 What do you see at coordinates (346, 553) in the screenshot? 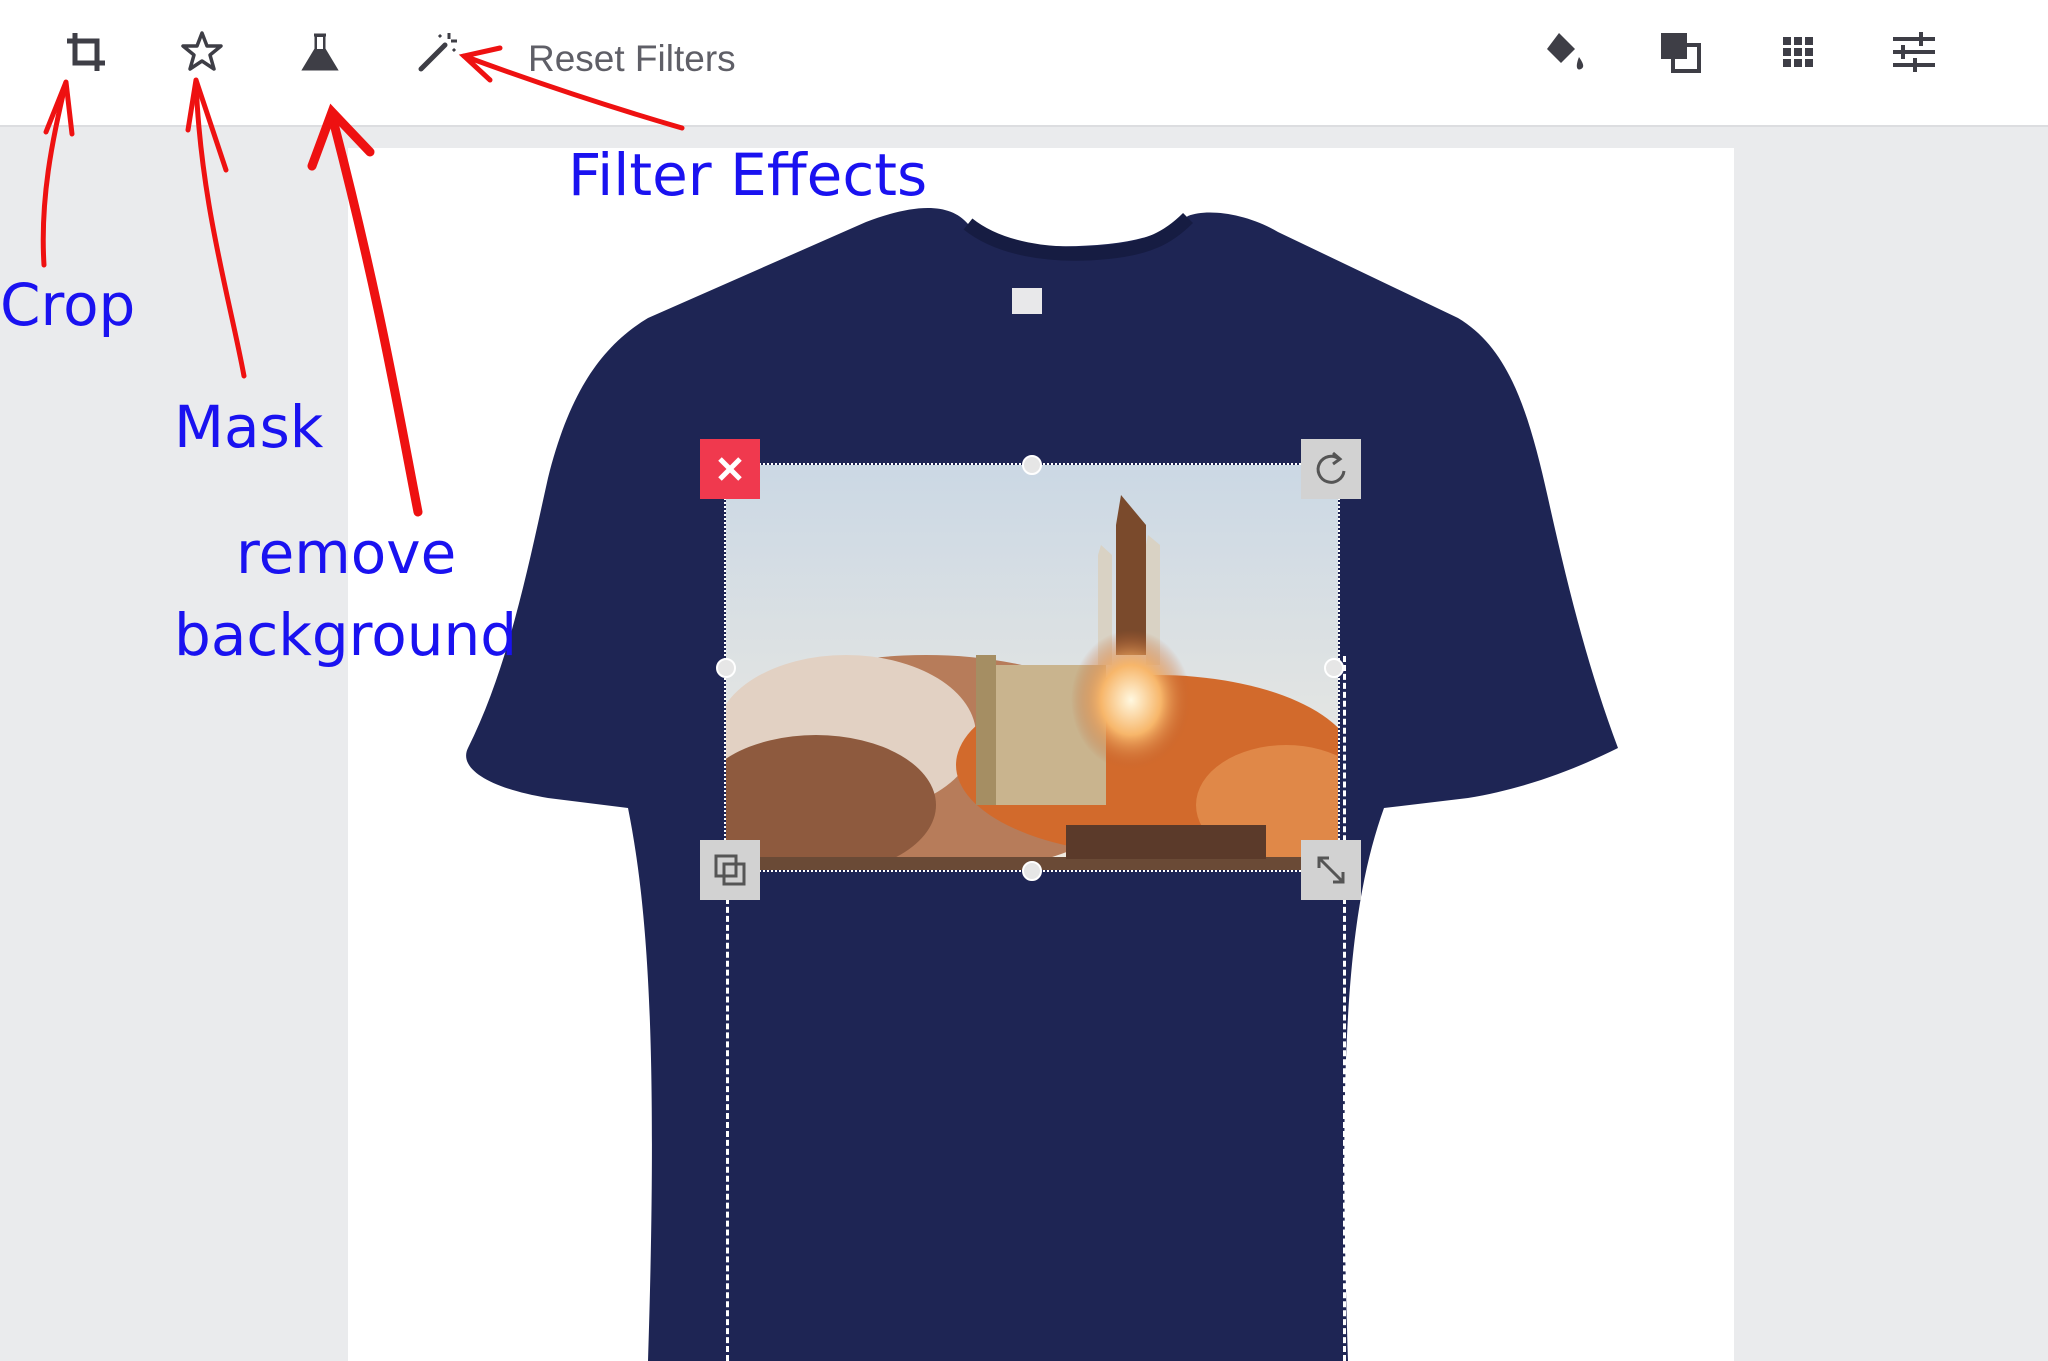
I see `remove-annotation: remove` at bounding box center [346, 553].